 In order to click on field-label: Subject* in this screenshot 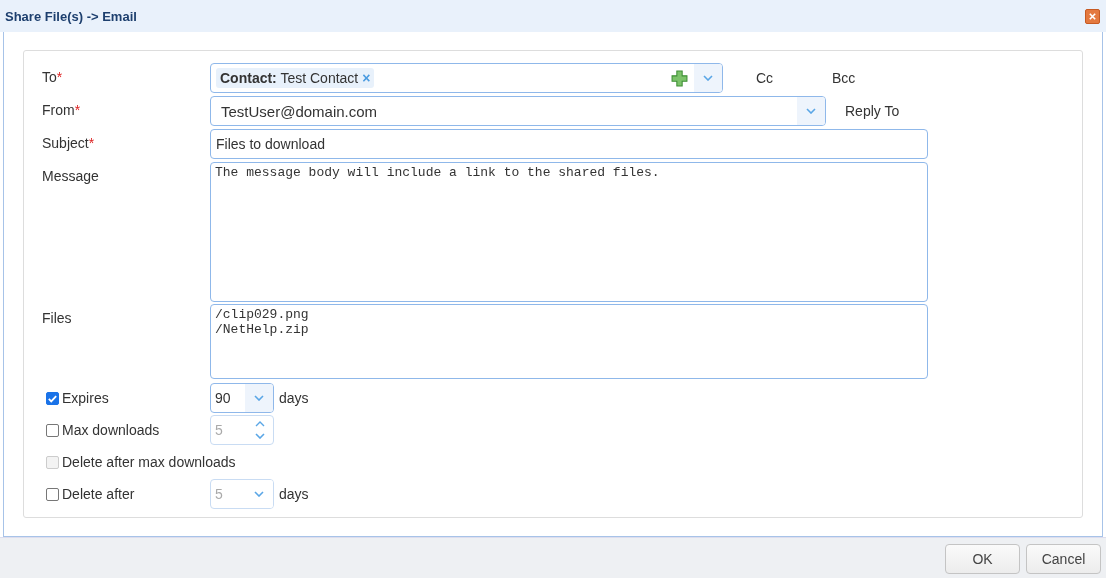, I will do `click(69, 142)`.